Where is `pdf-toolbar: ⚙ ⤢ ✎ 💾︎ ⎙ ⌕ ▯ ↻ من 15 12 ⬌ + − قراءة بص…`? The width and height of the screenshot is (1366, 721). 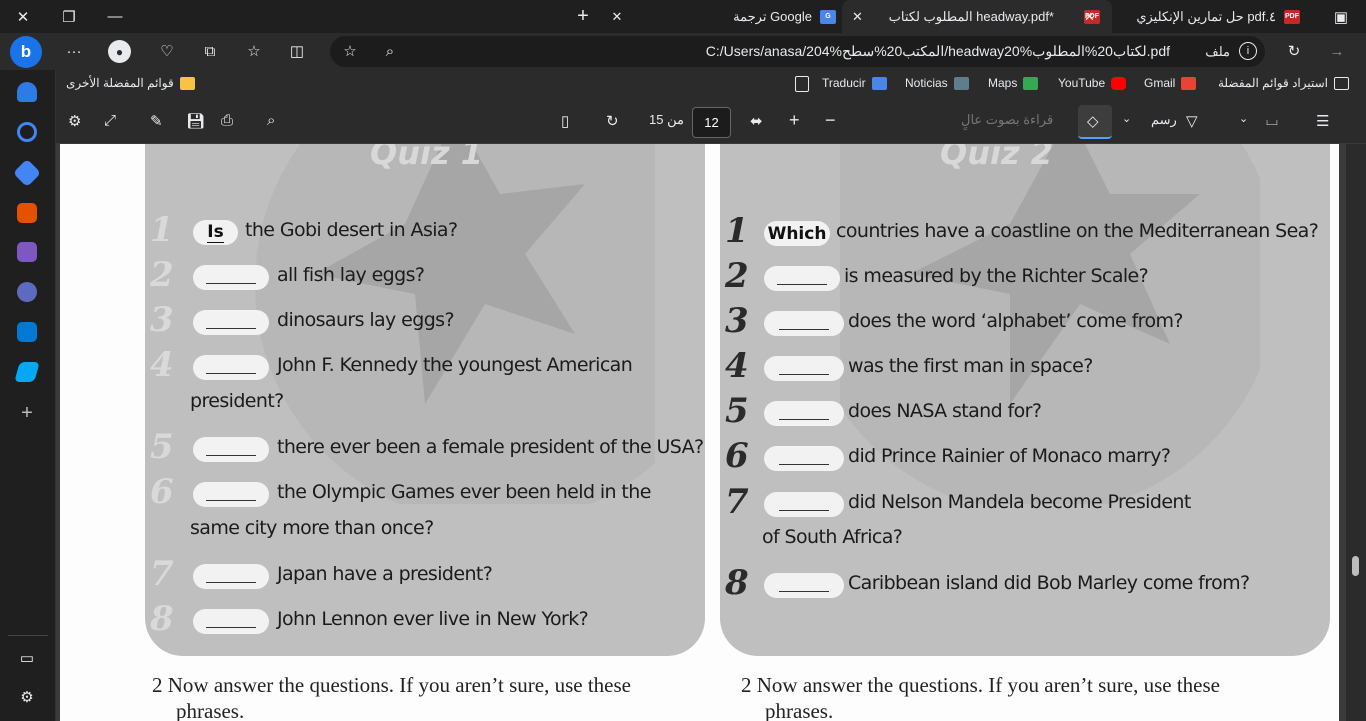 pdf-toolbar: ⚙ ⤢ ✎ 💾︎ ⎙ ⌕ ▯ ↻ من 15 12 ⬌ + − قراءة بص… is located at coordinates (711, 122).